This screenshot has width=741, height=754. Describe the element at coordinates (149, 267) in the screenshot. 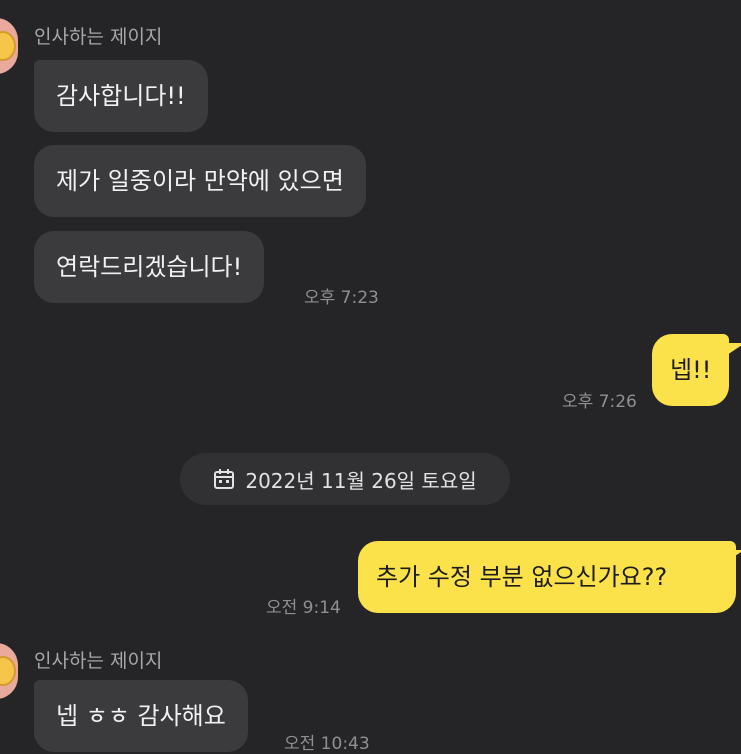

I see `incoming-message-bubble: 연락드리겠습니다!` at that location.